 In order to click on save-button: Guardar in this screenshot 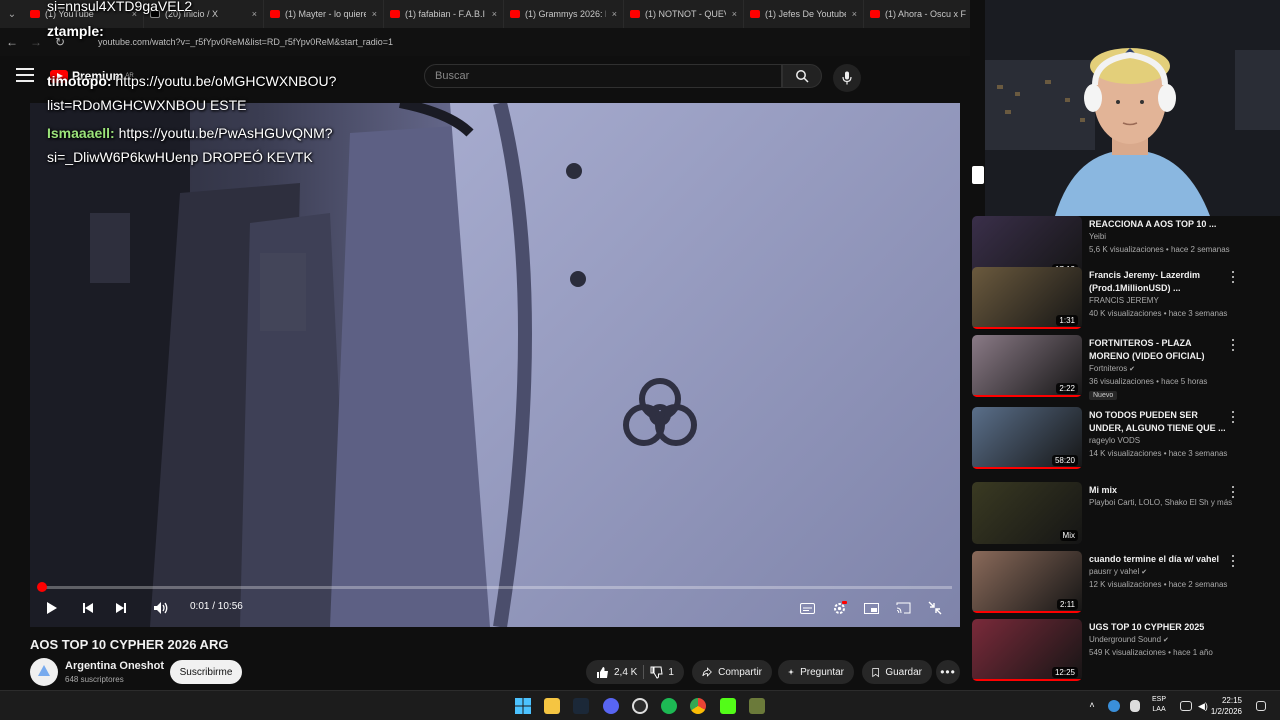, I will do `click(897, 672)`.